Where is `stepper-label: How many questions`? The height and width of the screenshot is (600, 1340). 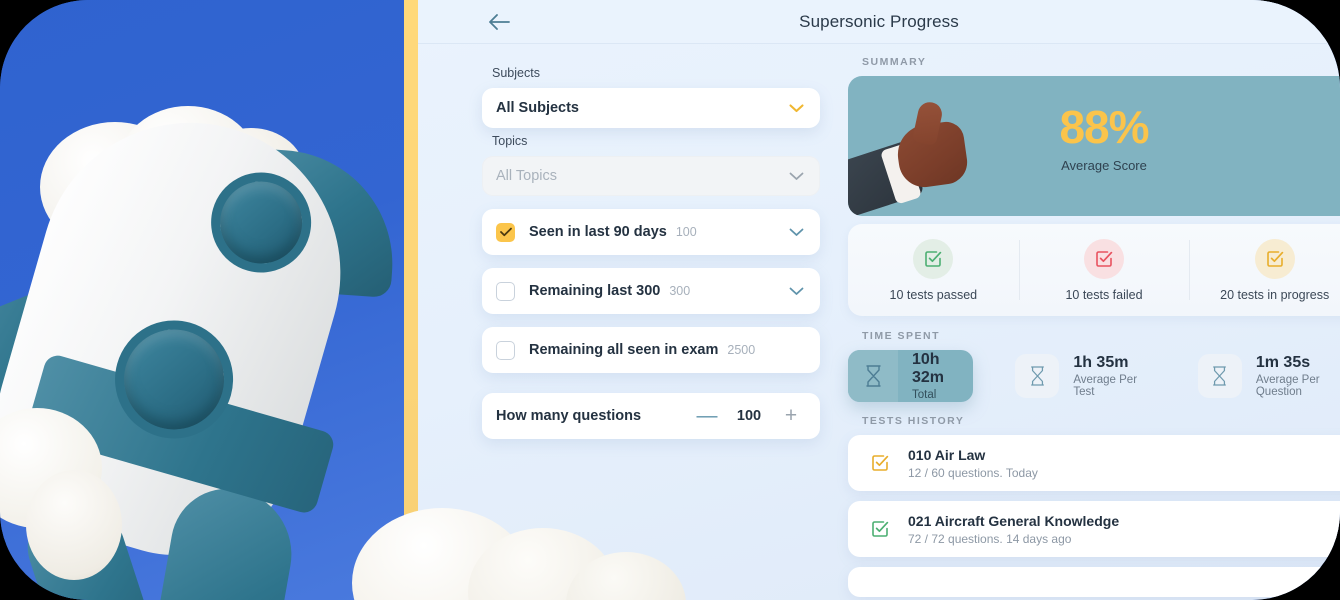 stepper-label: How many questions is located at coordinates (569, 416).